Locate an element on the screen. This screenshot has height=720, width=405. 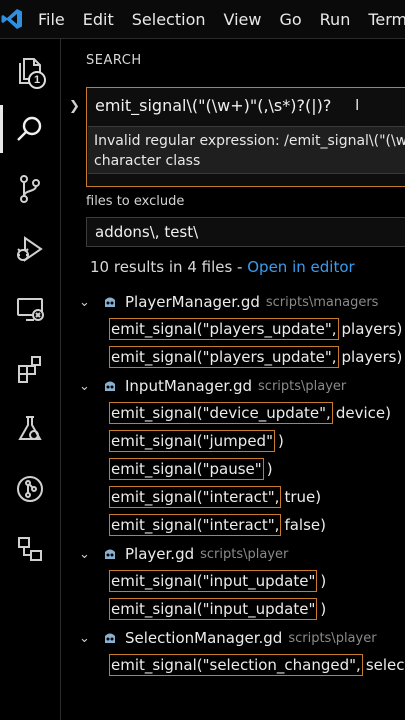
menu-view: View is located at coordinates (243, 19).